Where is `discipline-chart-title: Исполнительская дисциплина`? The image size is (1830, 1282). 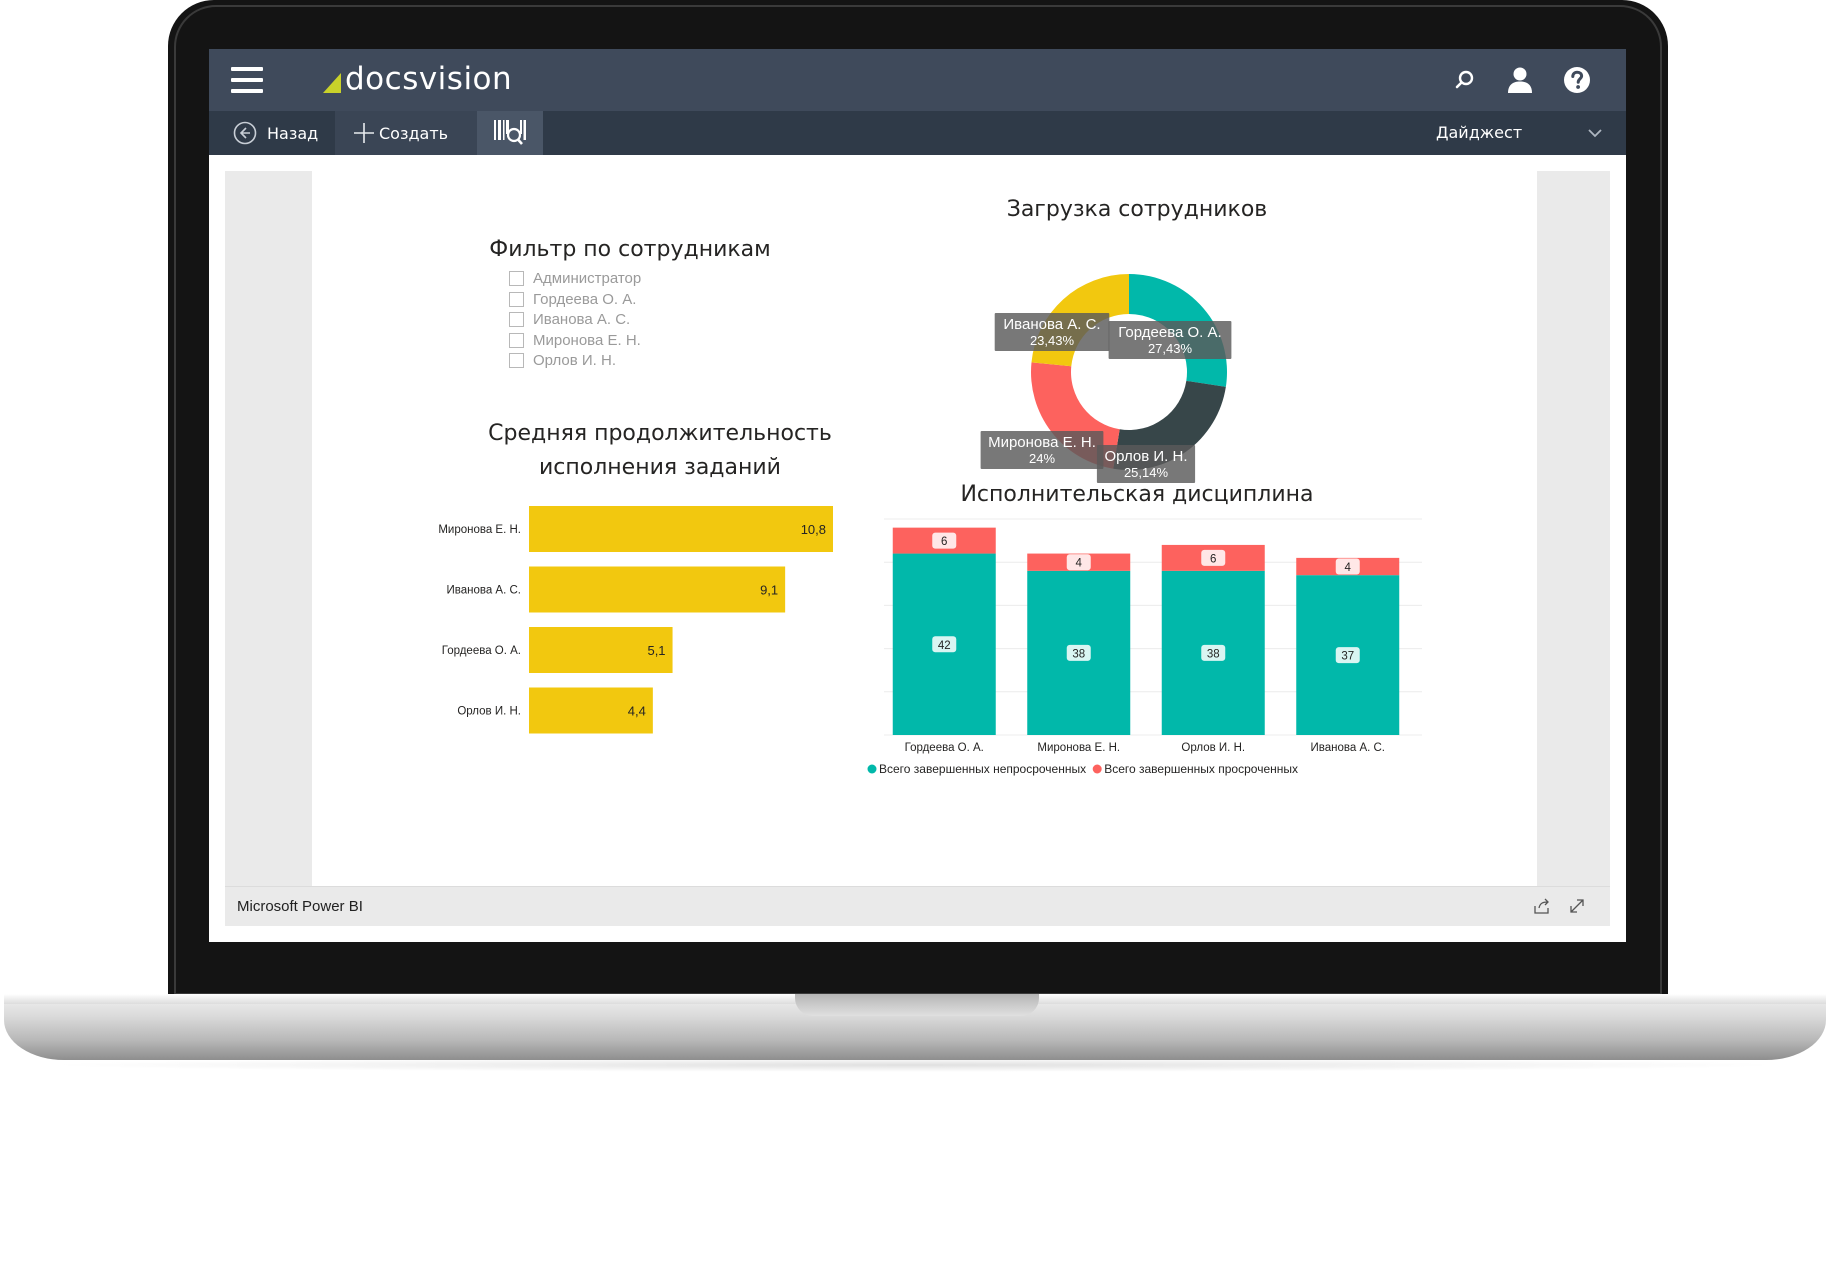
discipline-chart-title: Исполнительская дисциплина is located at coordinates (1137, 494).